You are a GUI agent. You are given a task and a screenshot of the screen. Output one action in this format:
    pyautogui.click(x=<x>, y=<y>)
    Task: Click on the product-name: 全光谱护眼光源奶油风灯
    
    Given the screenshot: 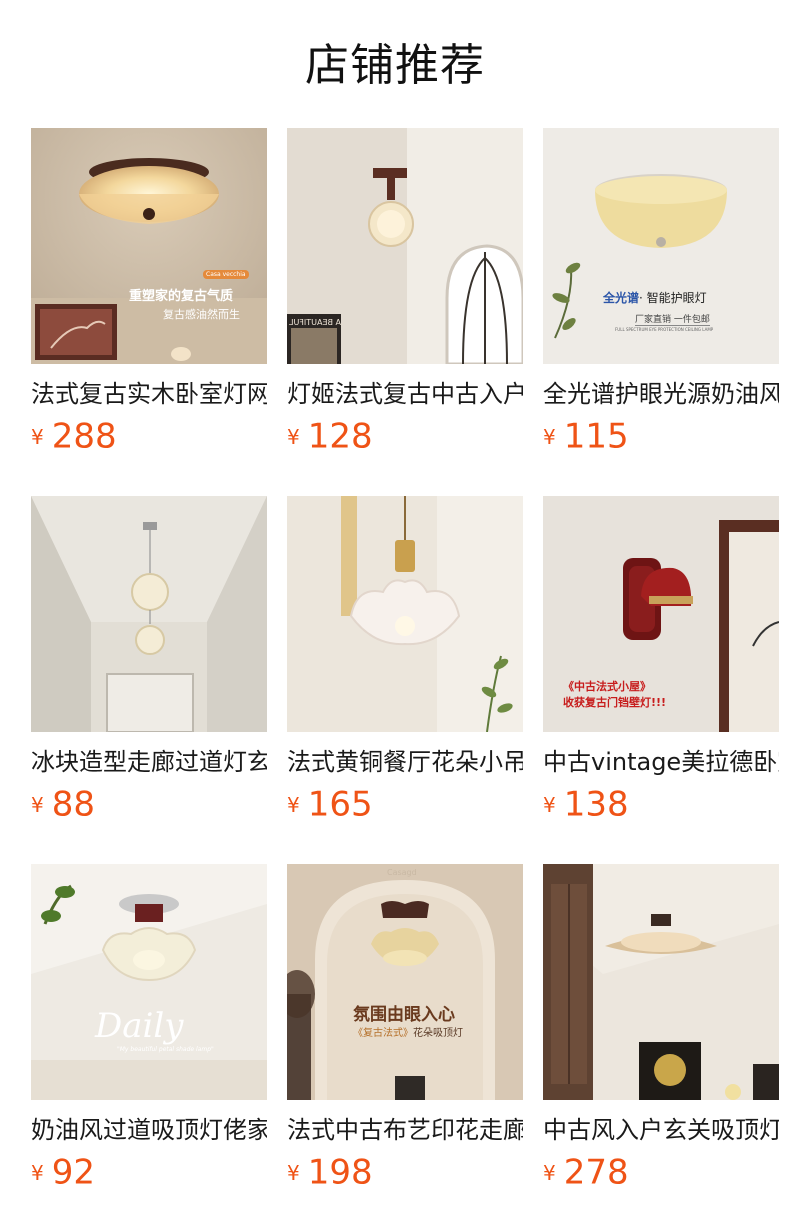 What is the action you would take?
    pyautogui.click(x=661, y=394)
    